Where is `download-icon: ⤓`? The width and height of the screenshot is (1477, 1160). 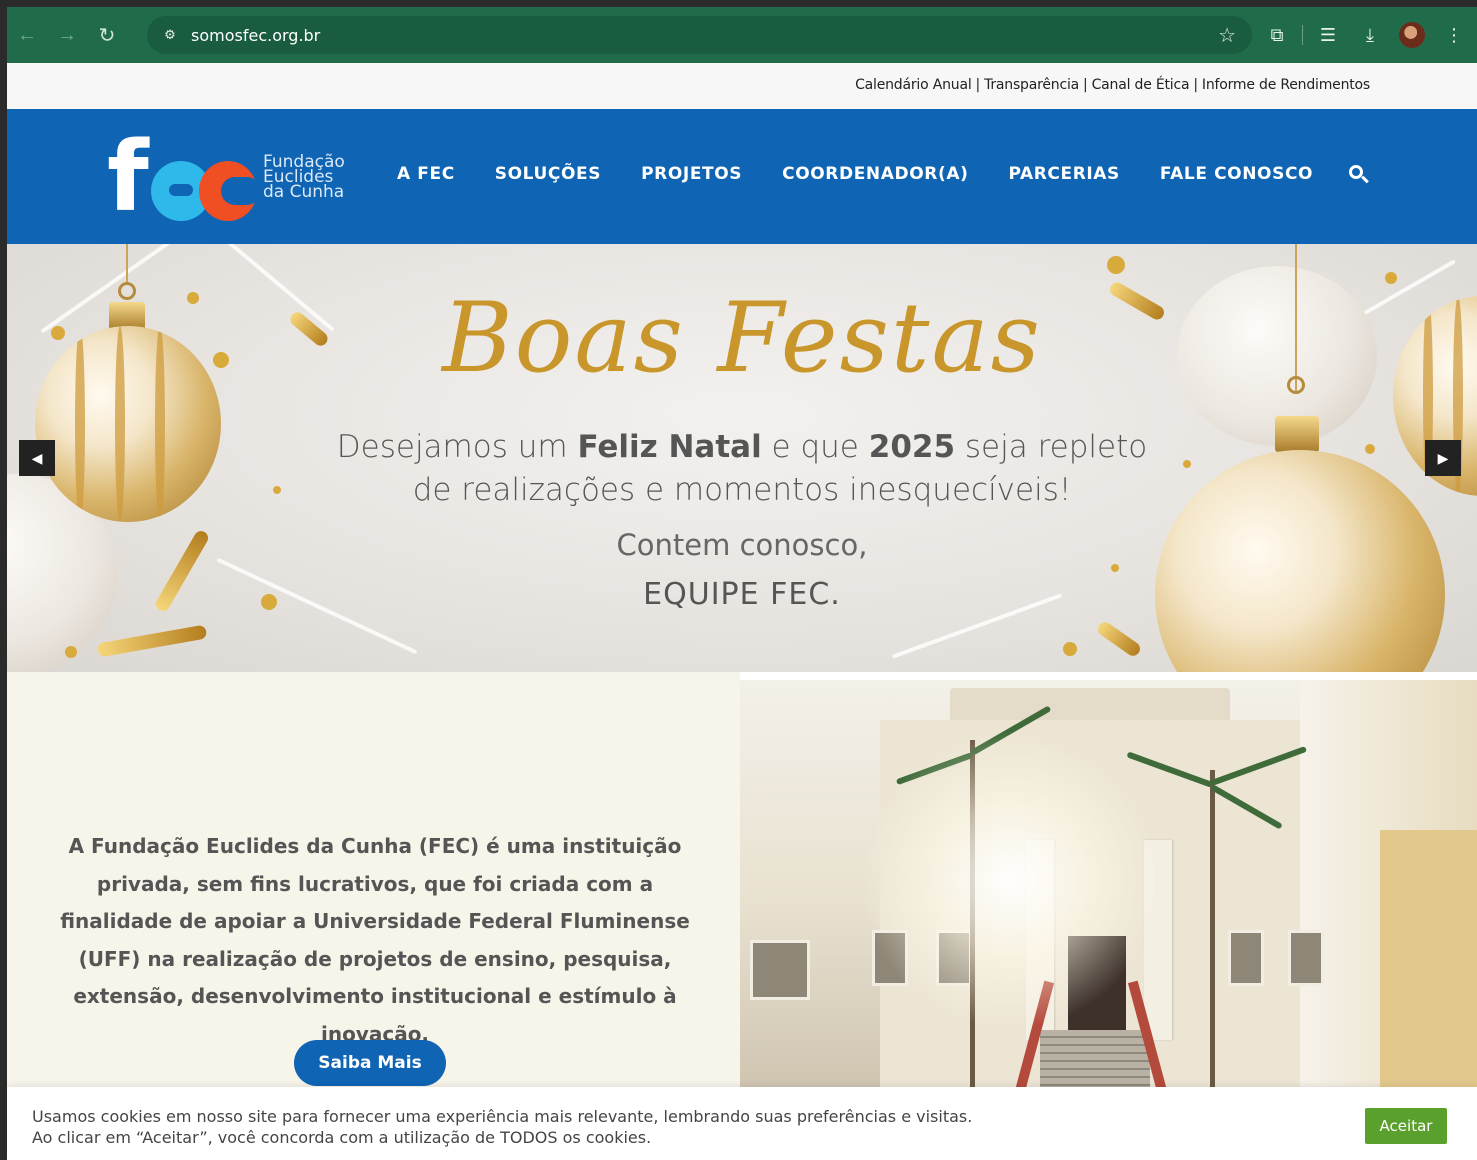
download-icon: ⤓ is located at coordinates (1370, 35).